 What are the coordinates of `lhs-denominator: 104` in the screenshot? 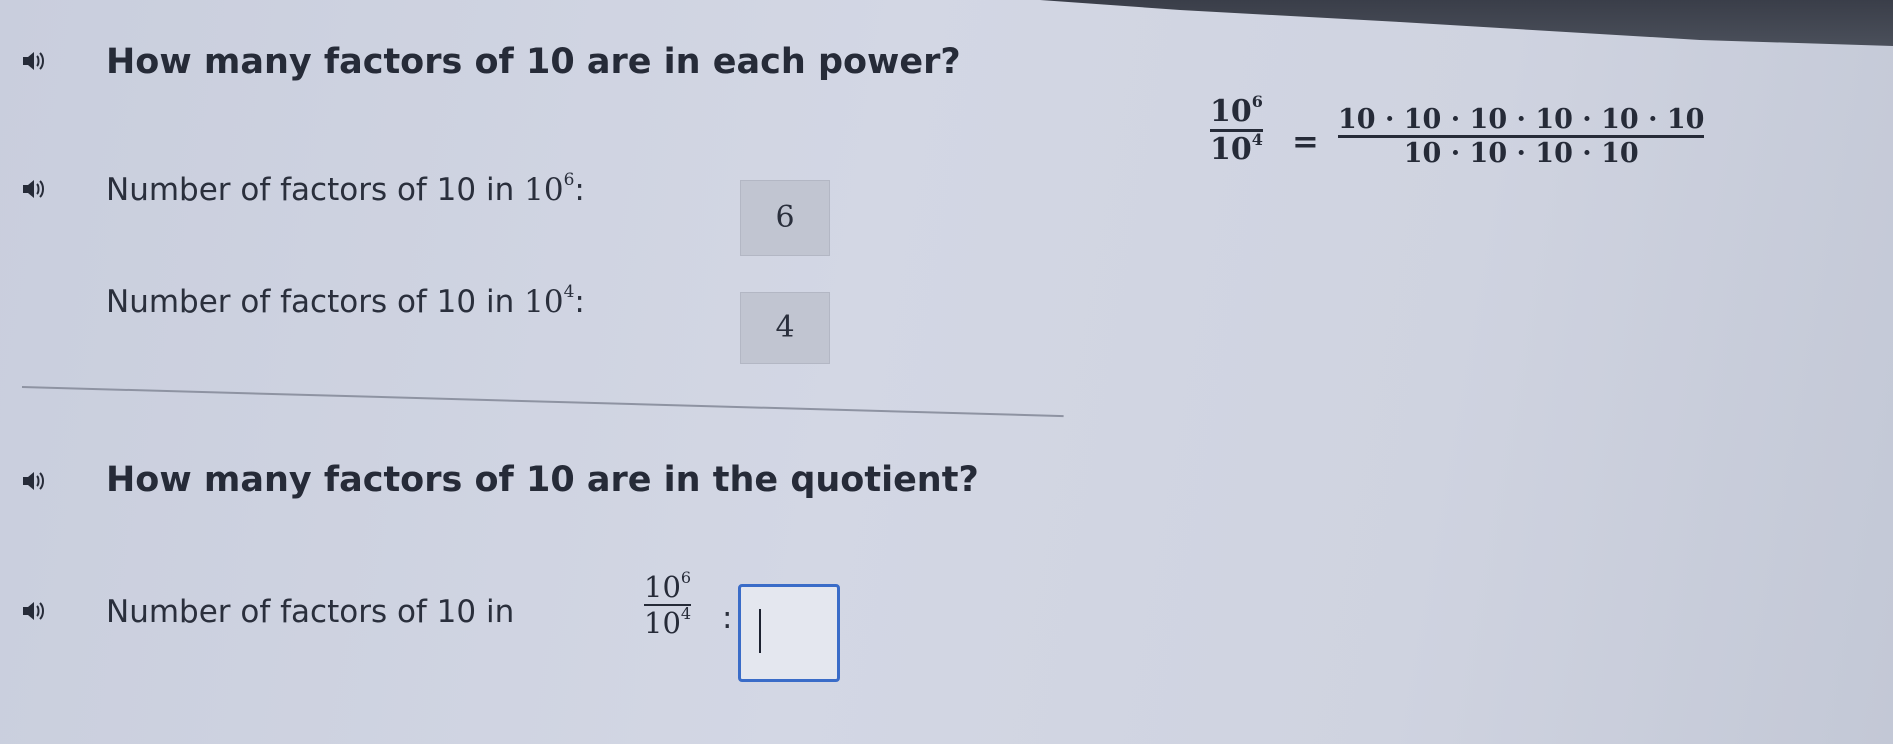 It's located at (1236, 149).